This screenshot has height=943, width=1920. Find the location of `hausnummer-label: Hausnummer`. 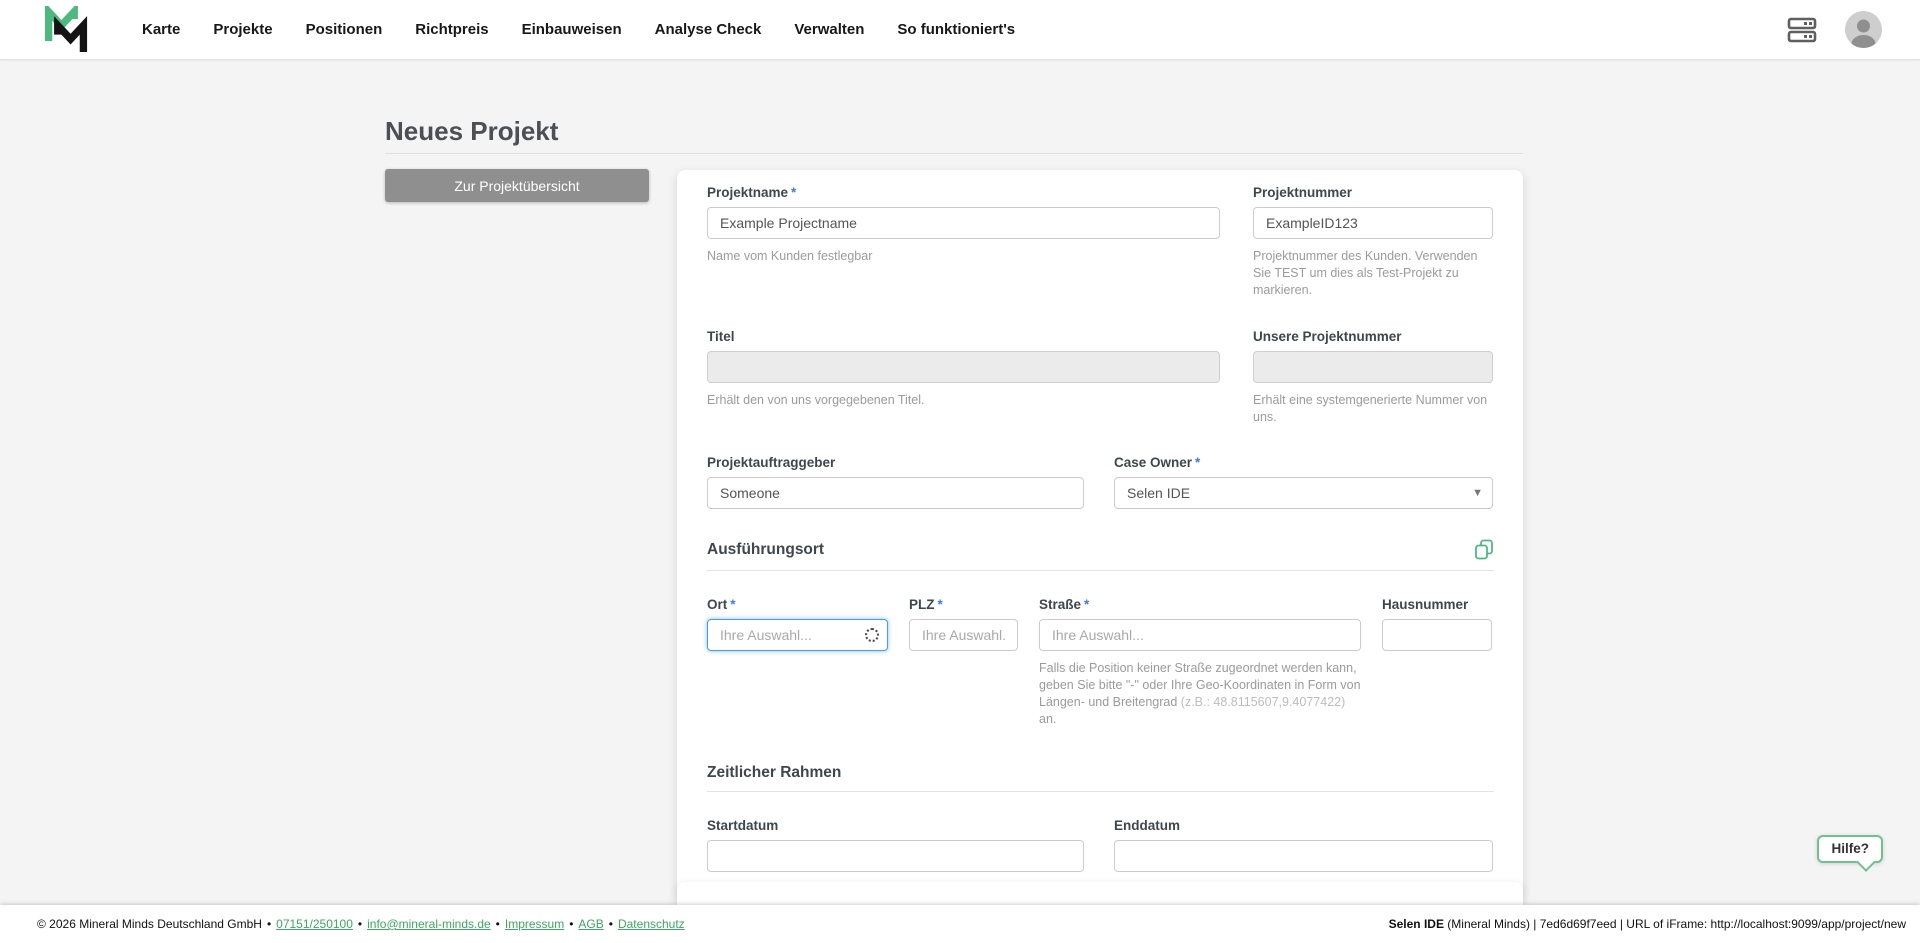

hausnummer-label: Hausnummer is located at coordinates (1425, 604).